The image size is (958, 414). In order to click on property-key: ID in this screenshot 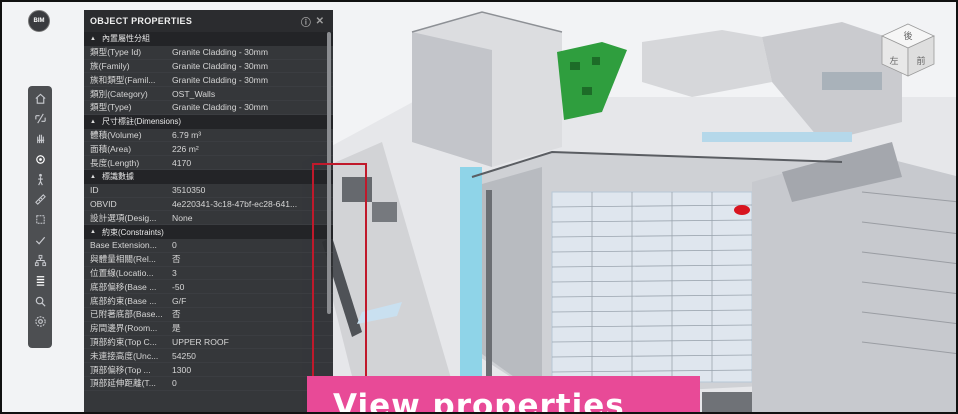, I will do `click(94, 190)`.